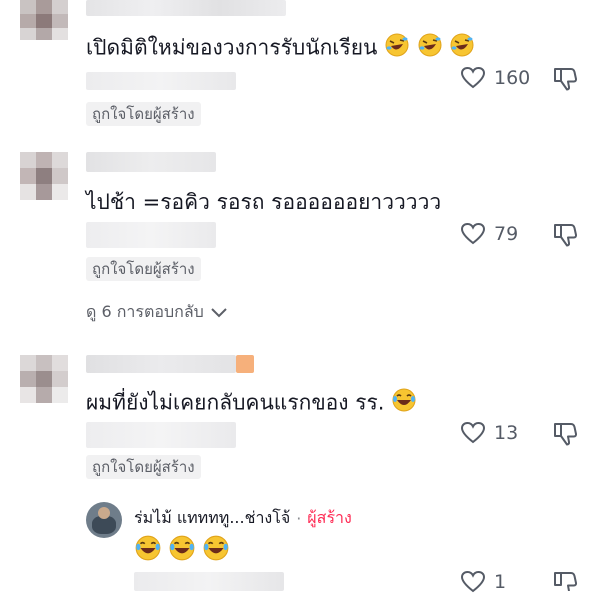 This screenshot has width=600, height=594. What do you see at coordinates (245, 364) in the screenshot?
I see `username-blurred-accent` at bounding box center [245, 364].